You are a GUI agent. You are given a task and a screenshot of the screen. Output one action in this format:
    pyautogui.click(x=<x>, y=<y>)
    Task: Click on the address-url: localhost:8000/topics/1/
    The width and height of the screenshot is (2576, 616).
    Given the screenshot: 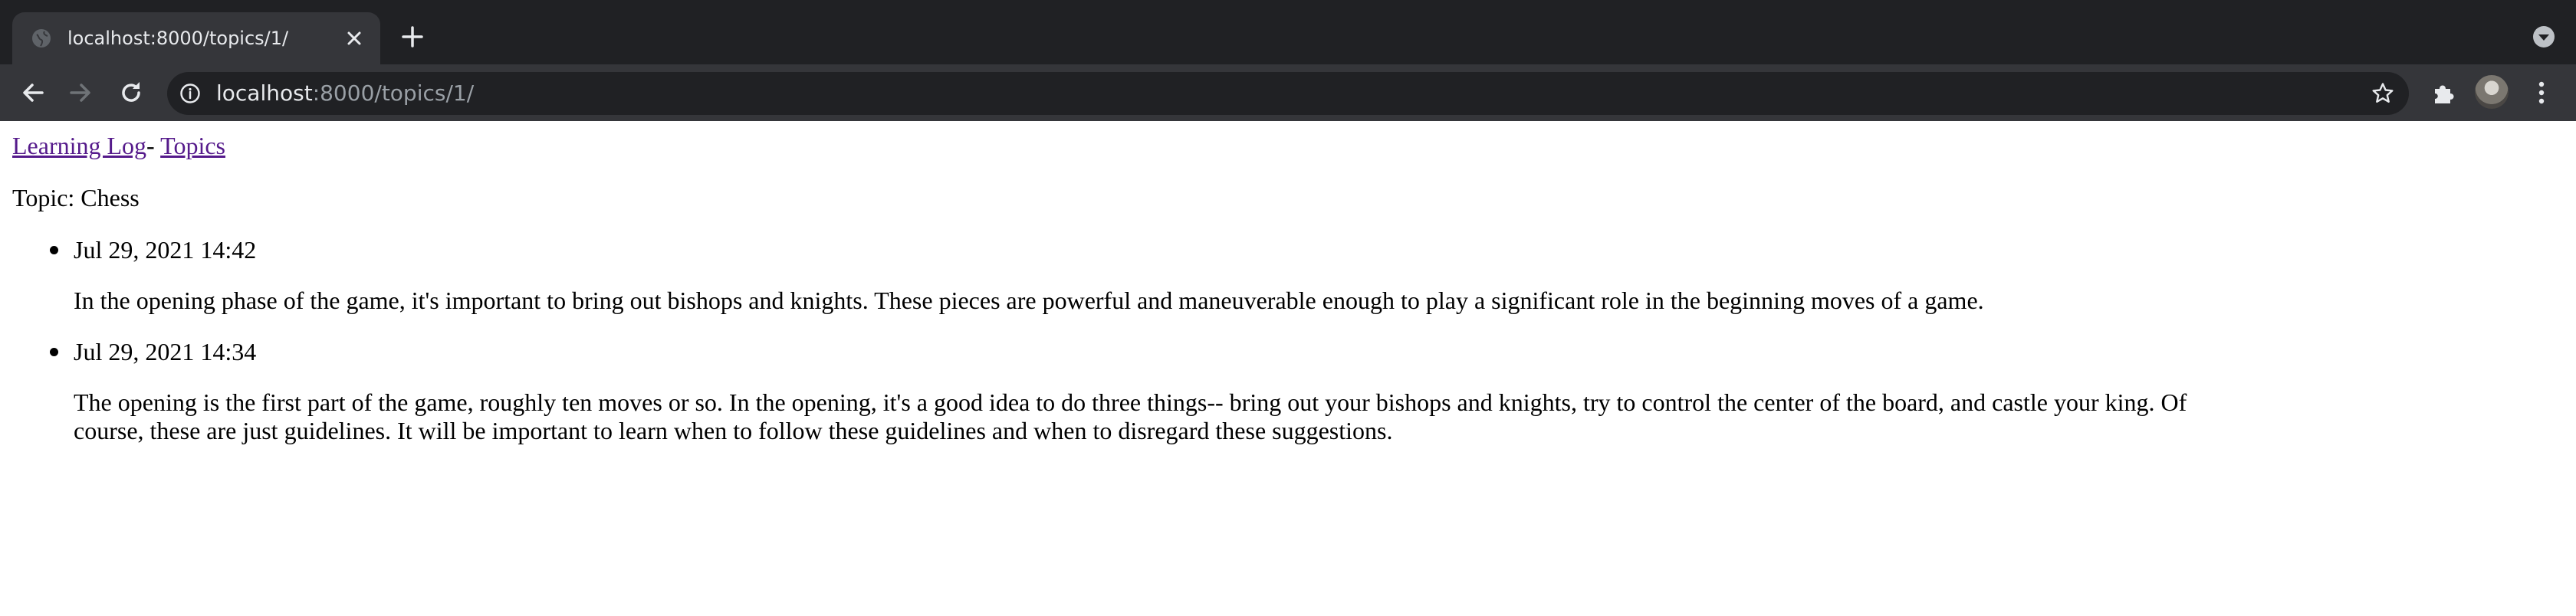 What is the action you would take?
    pyautogui.click(x=345, y=93)
    